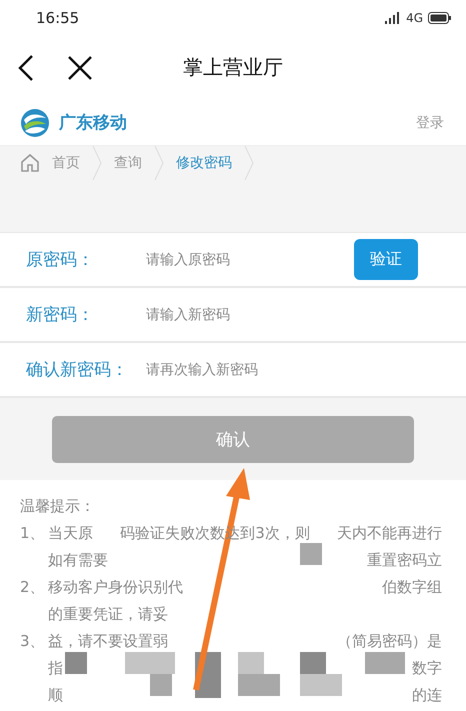 This screenshot has height=711, width=466. What do you see at coordinates (412, 587) in the screenshot?
I see `tip-text: 伯数字组` at bounding box center [412, 587].